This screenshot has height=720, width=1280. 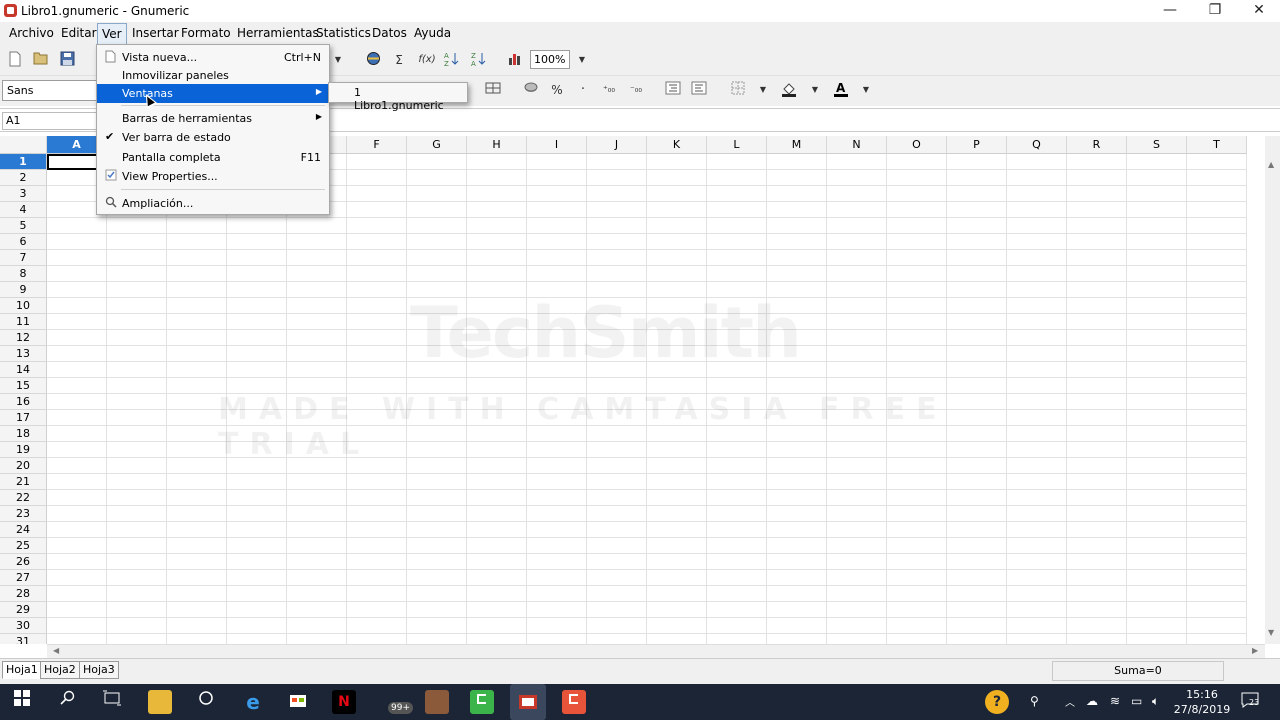 I want to click on help-icon: ?, so click(x=997, y=702).